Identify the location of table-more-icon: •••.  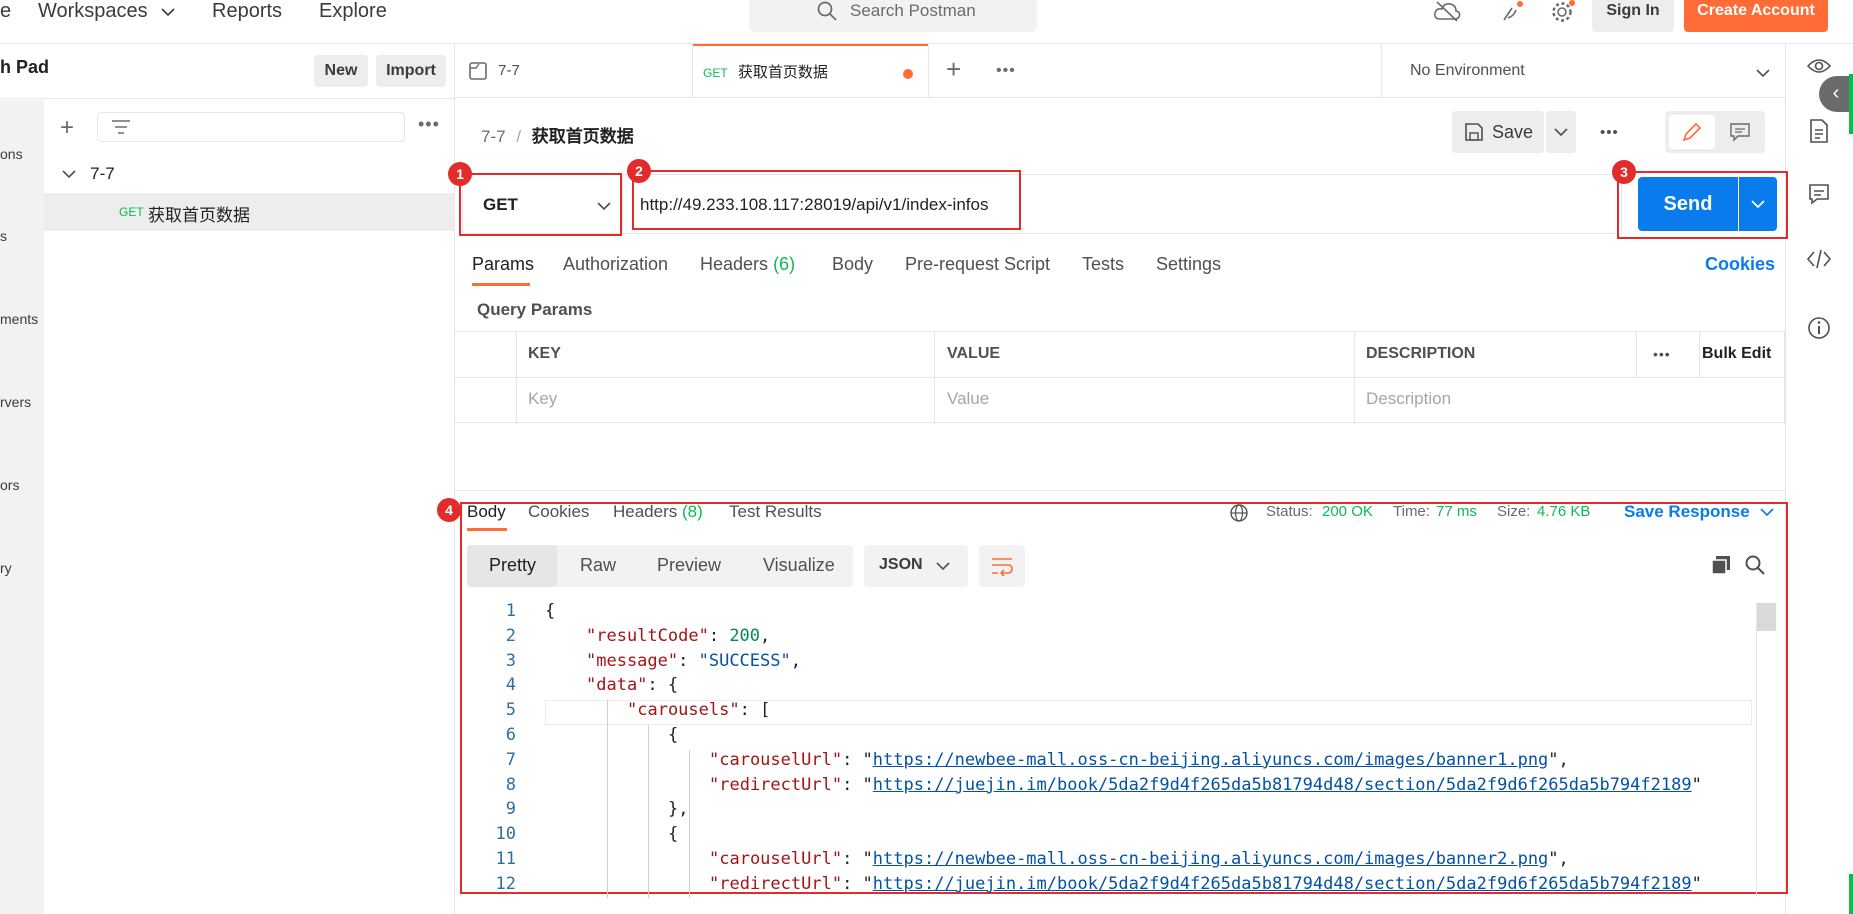
(1662, 354).